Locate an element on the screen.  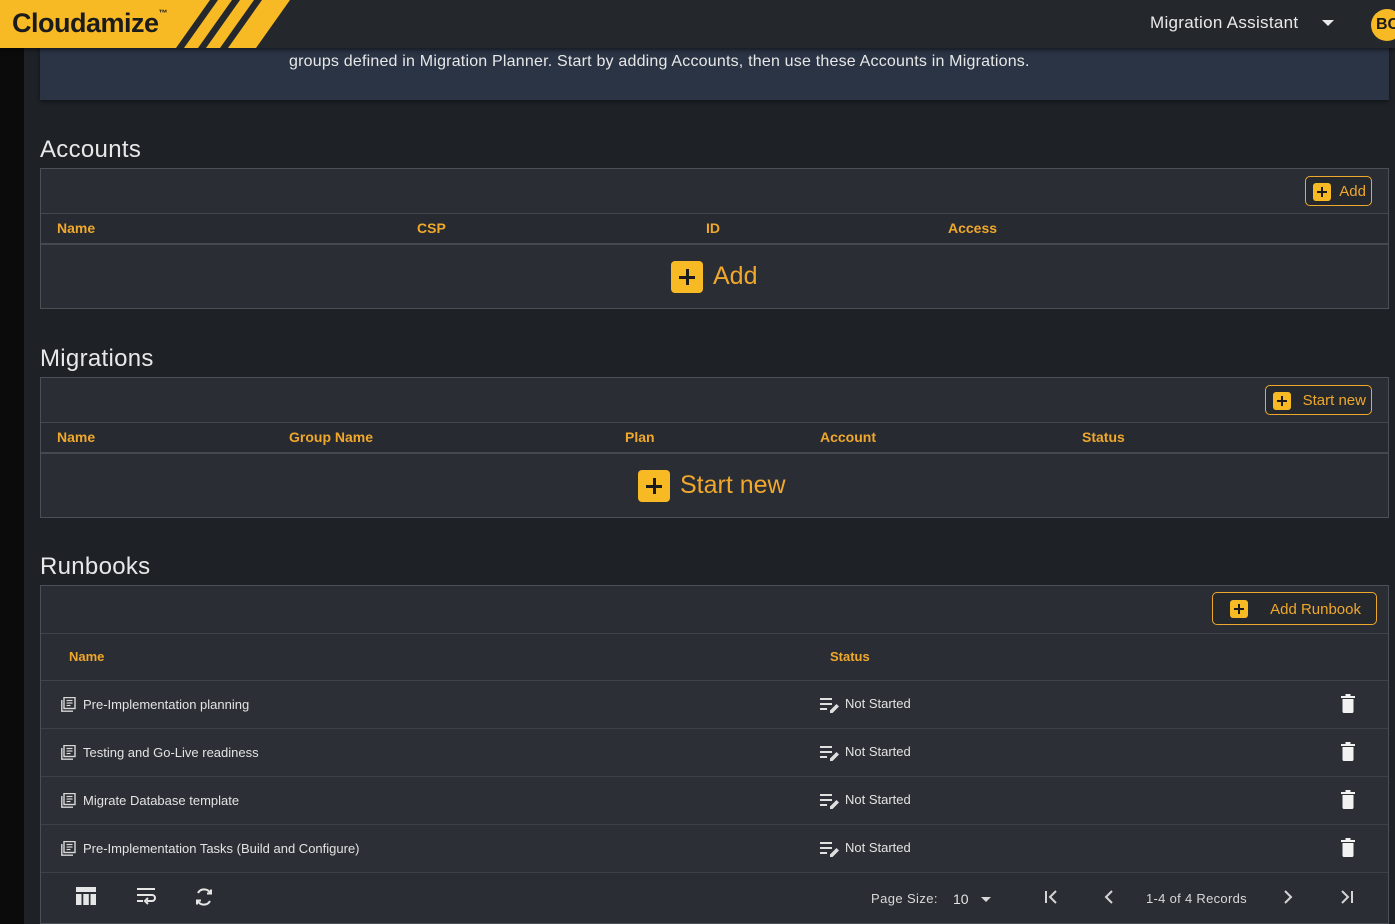
add-account-large-button: Add is located at coordinates (721, 277).